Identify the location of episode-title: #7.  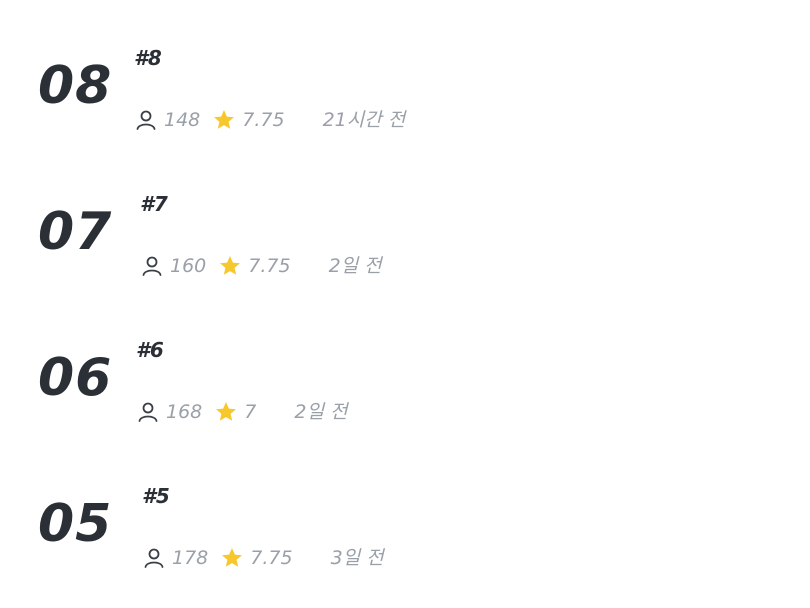
(154, 204).